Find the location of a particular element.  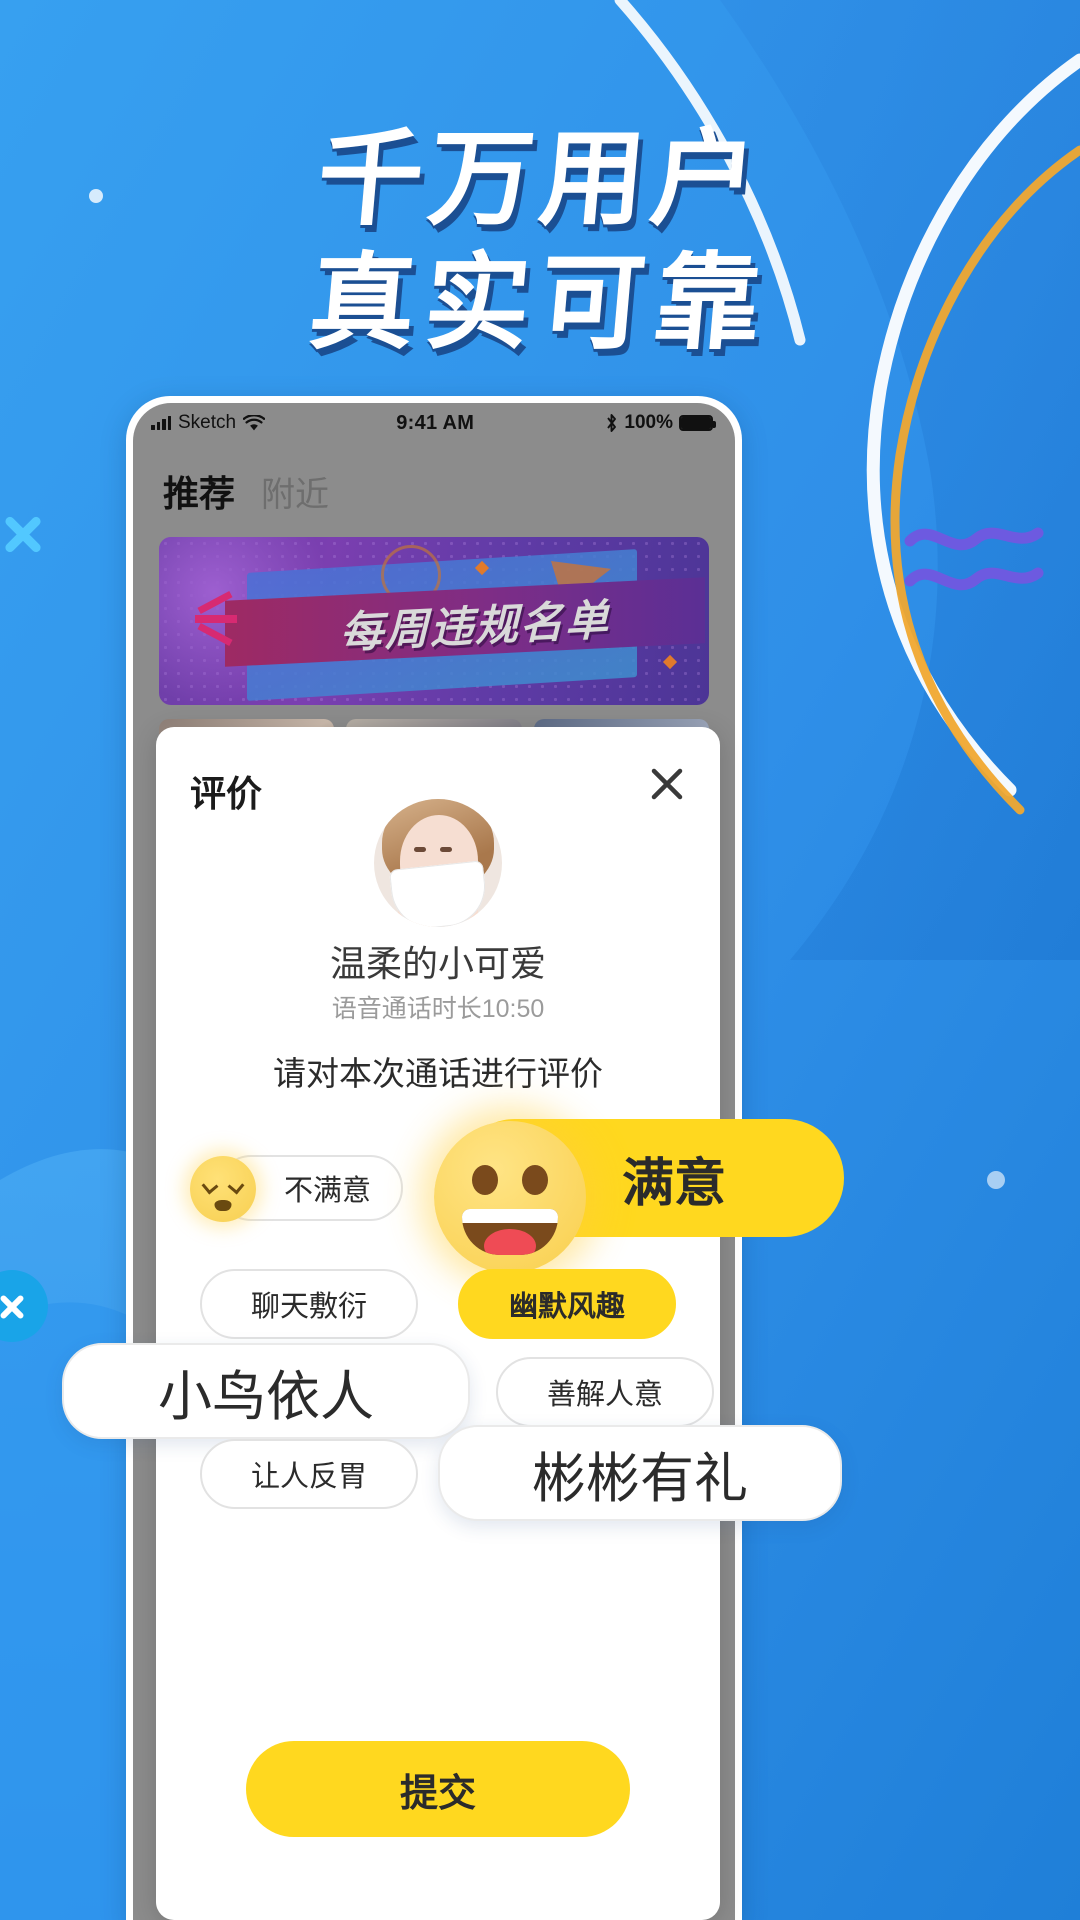

tag-row: 小鸟依人 善解人意 is located at coordinates (391, 1391).